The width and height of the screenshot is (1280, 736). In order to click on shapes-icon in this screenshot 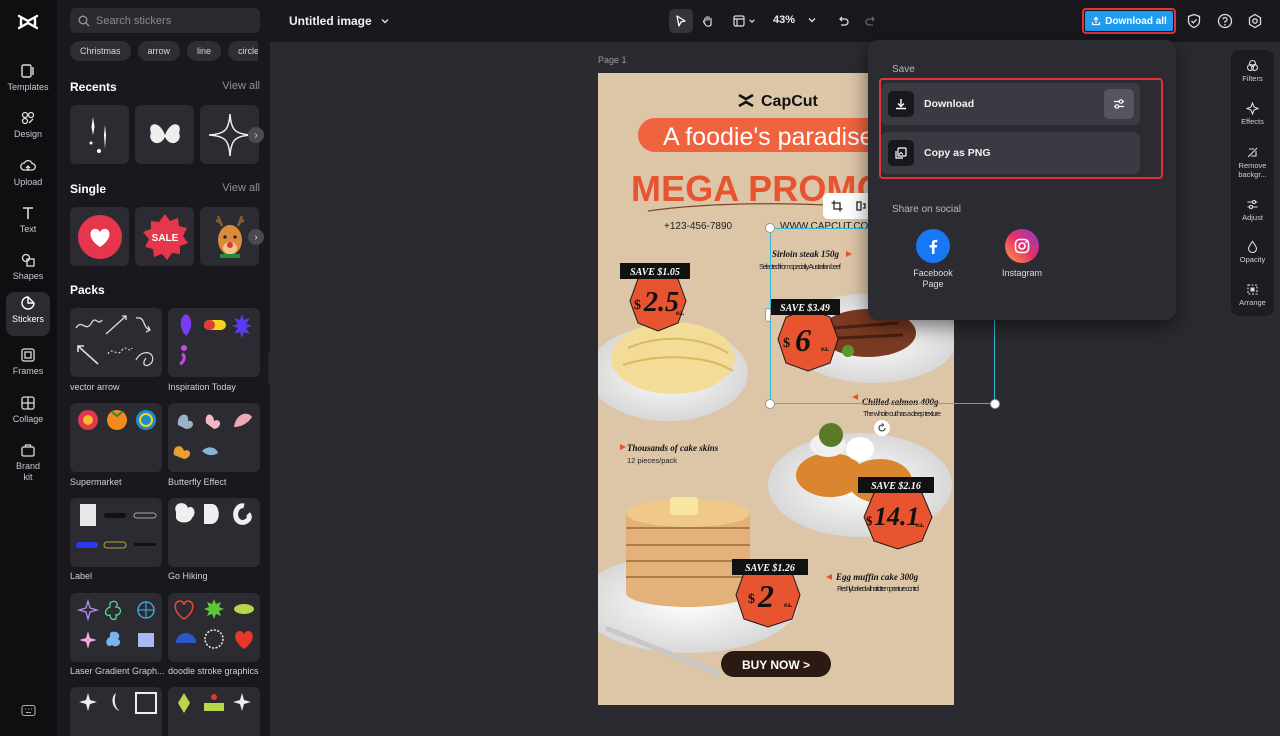, I will do `click(28, 260)`.